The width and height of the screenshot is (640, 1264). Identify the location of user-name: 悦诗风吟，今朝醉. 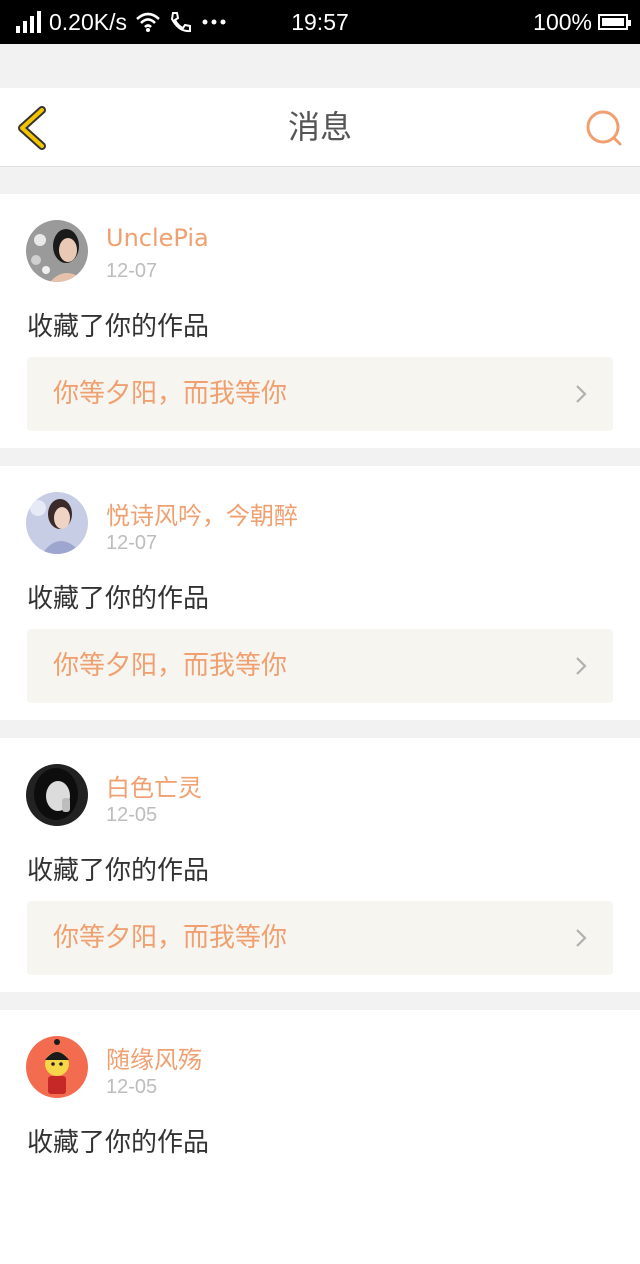
(202, 513).